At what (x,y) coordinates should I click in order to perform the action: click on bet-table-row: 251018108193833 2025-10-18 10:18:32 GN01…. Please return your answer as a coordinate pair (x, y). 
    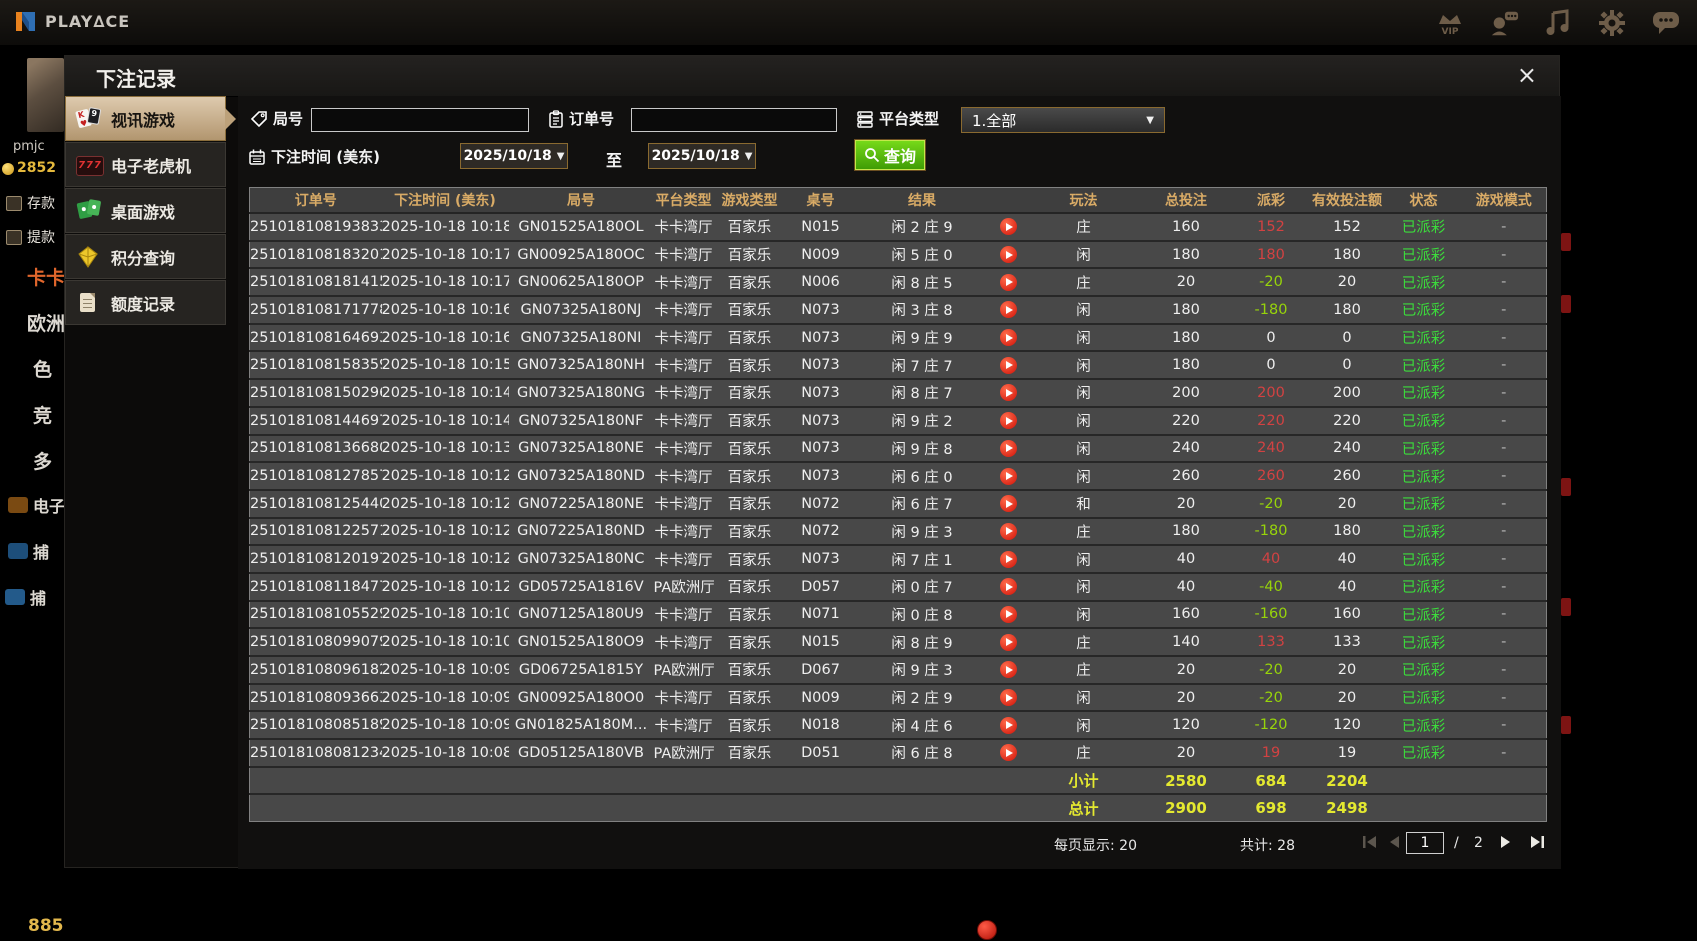
    Looking at the image, I should click on (898, 226).